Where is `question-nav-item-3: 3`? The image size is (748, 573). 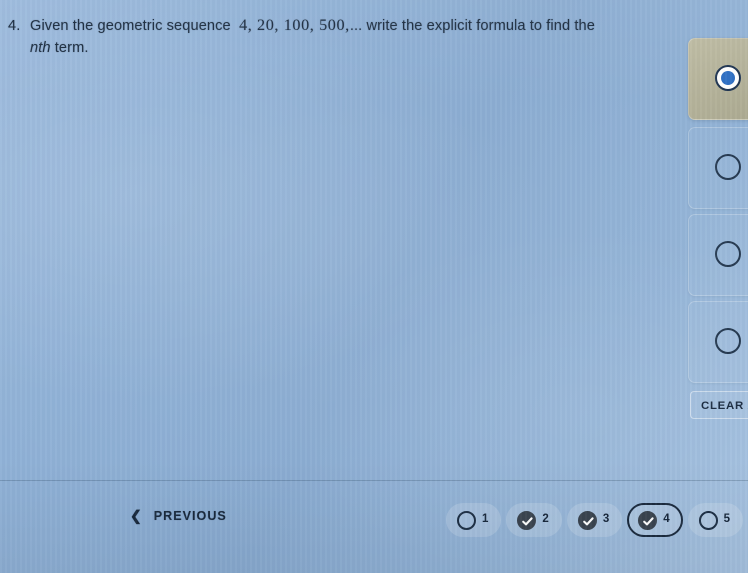
question-nav-item-3: 3 is located at coordinates (594, 520).